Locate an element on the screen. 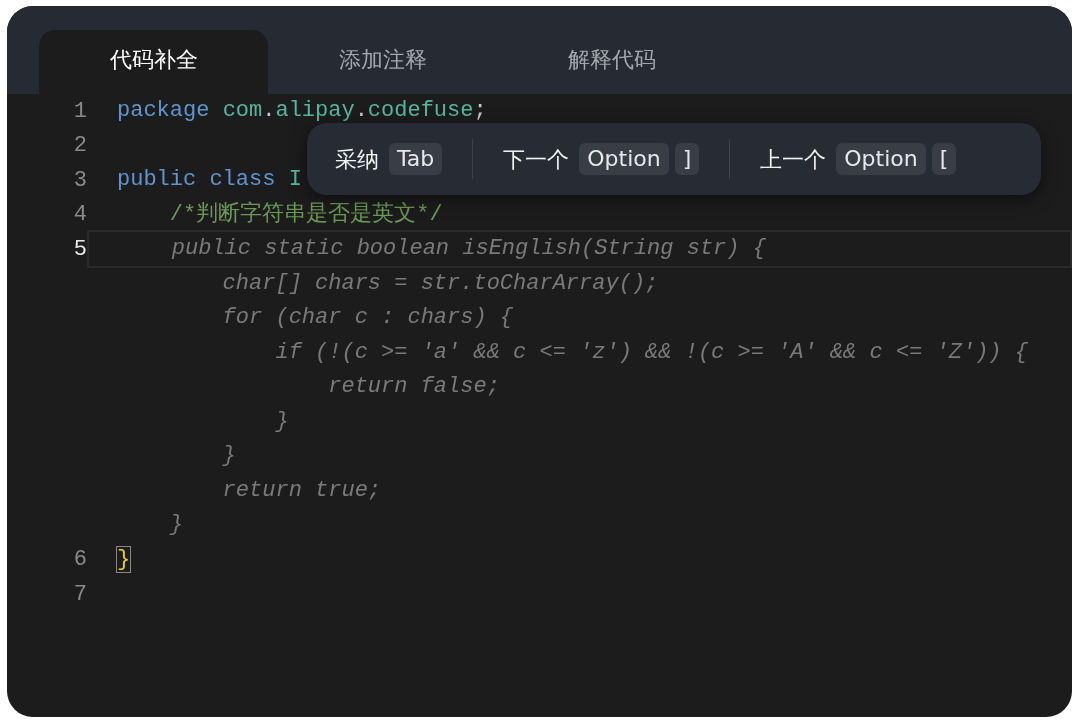 The height and width of the screenshot is (723, 1080). key-cap: [ is located at coordinates (944, 159).